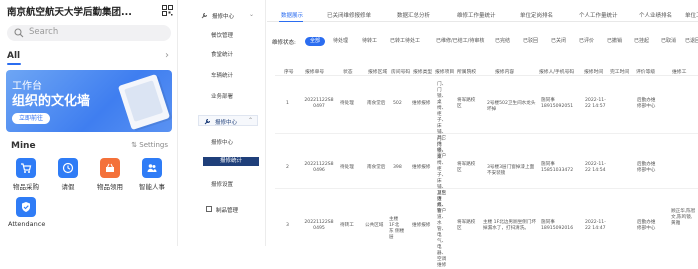 This screenshot has height=269, width=698. I want to click on qr-scan-icon, so click(167, 10).